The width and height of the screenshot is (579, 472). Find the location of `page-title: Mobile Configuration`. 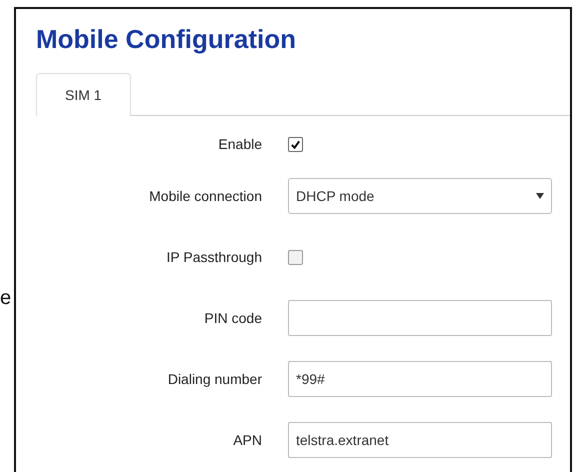

page-title: Mobile Configuration is located at coordinates (166, 39).